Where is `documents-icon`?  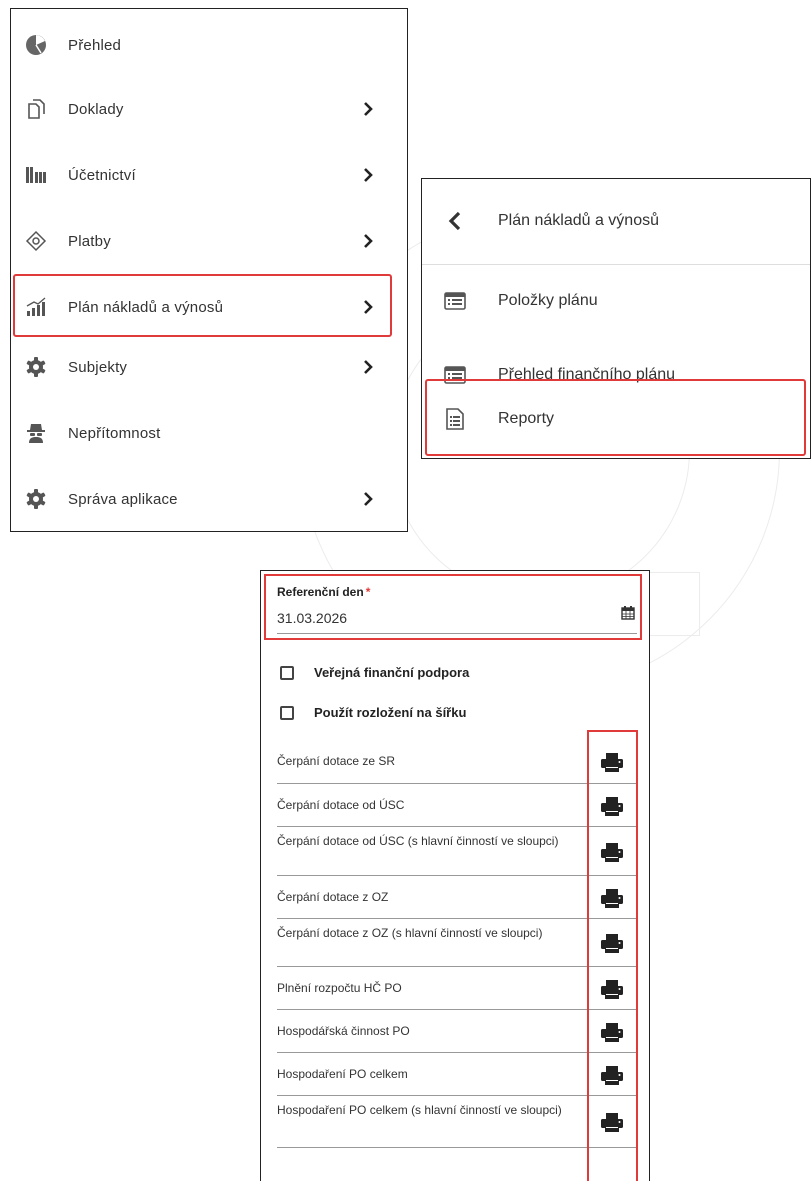
documents-icon is located at coordinates (36, 109).